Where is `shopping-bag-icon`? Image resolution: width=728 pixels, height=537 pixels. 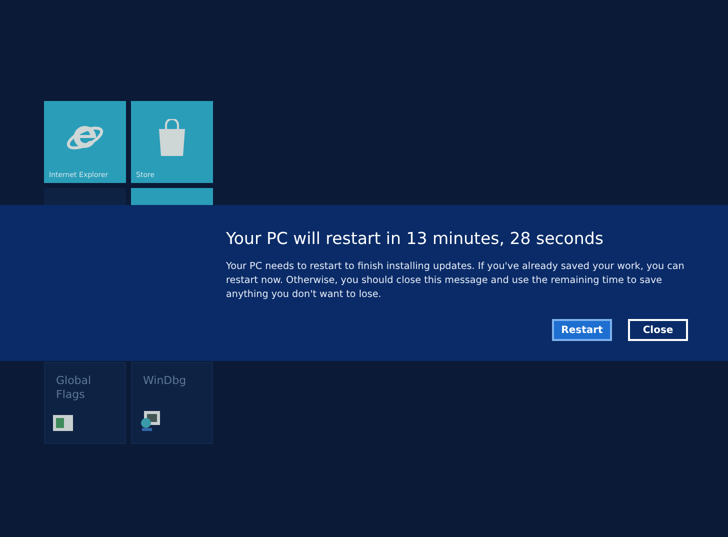
shopping-bag-icon is located at coordinates (172, 138).